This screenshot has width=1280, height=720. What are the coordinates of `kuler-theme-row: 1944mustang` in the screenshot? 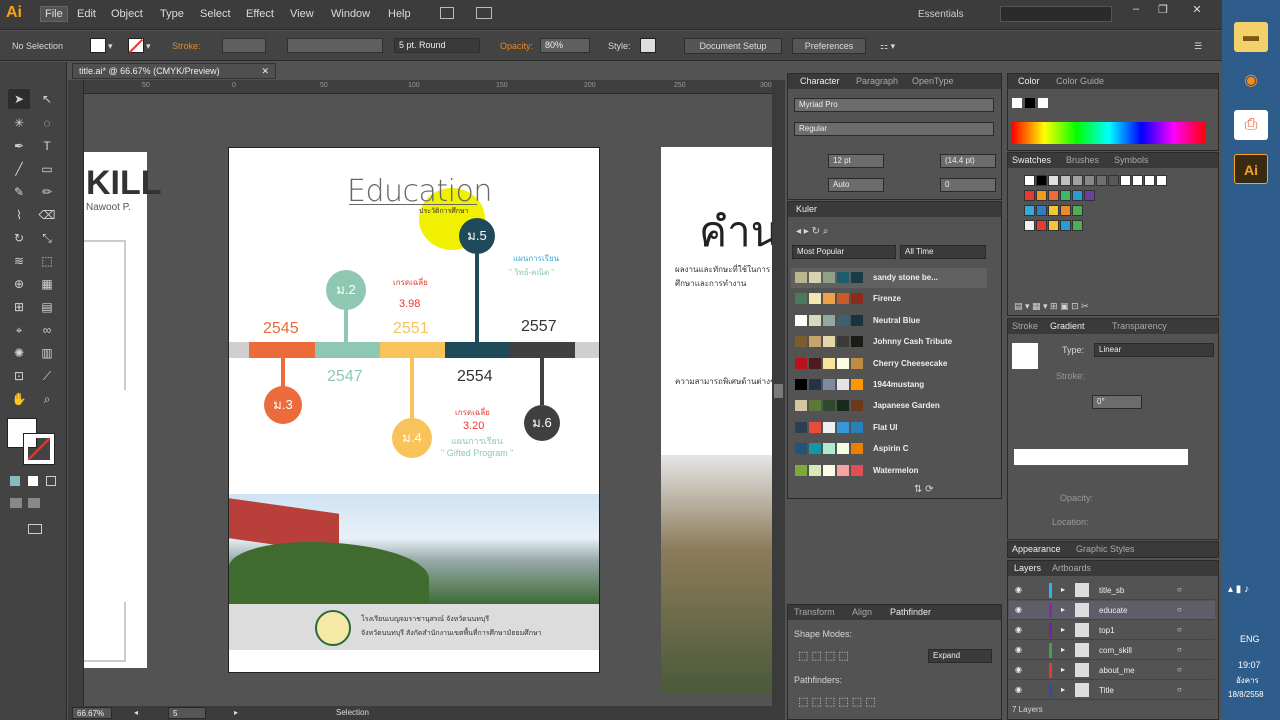 It's located at (889, 385).